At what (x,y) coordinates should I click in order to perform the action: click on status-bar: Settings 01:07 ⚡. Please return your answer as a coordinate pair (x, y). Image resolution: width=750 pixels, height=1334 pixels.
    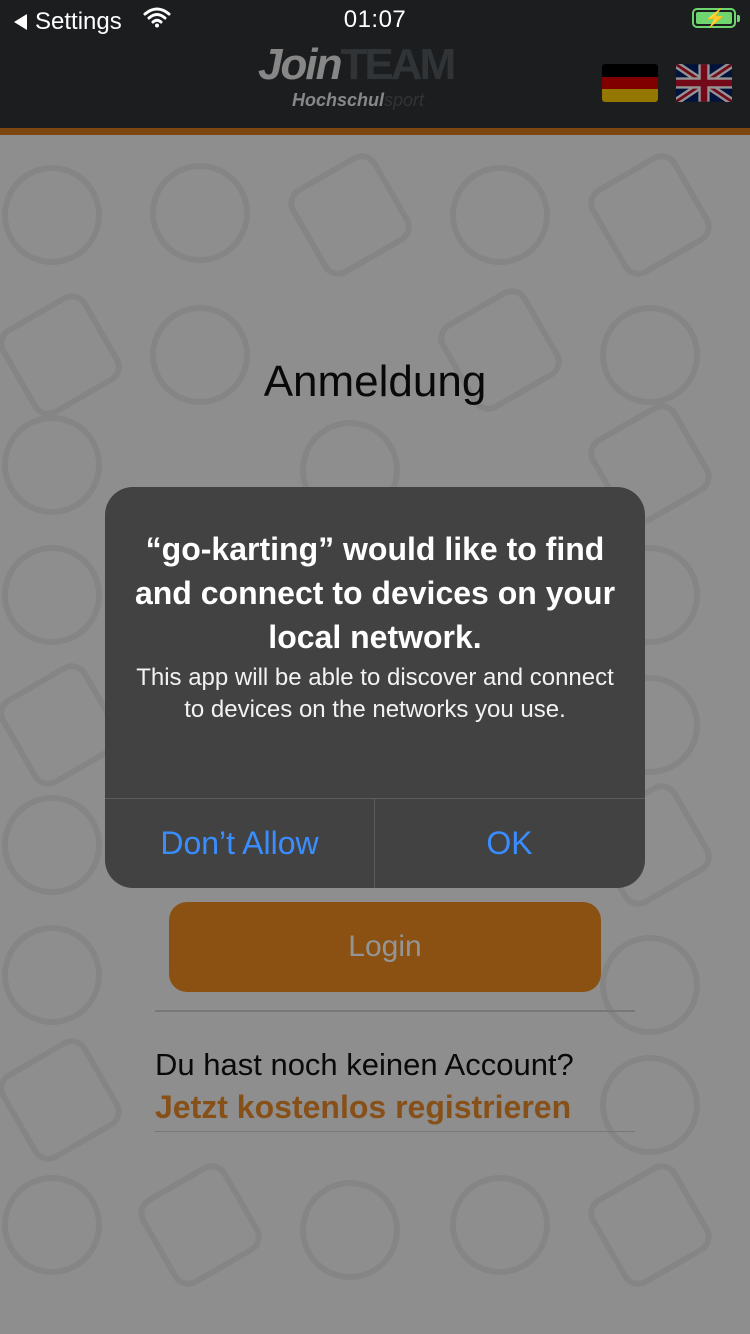
    Looking at the image, I should click on (375, 20).